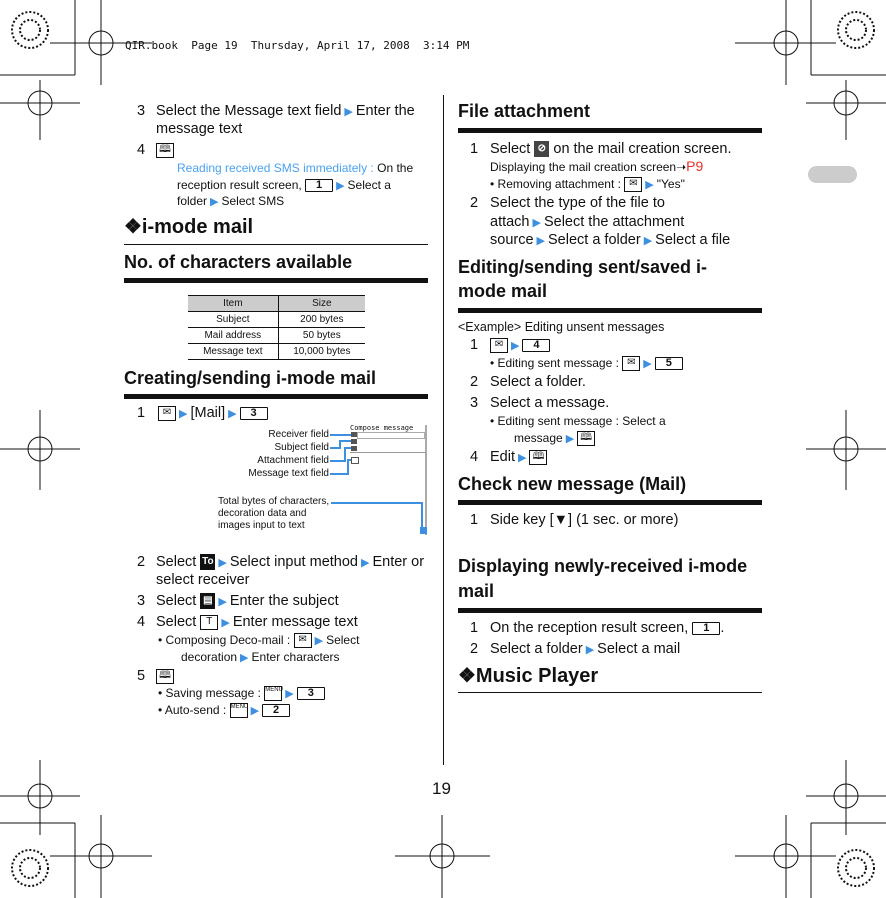 Image resolution: width=886 pixels, height=898 pixels. What do you see at coordinates (536, 345) in the screenshot?
I see `key-4: 4` at bounding box center [536, 345].